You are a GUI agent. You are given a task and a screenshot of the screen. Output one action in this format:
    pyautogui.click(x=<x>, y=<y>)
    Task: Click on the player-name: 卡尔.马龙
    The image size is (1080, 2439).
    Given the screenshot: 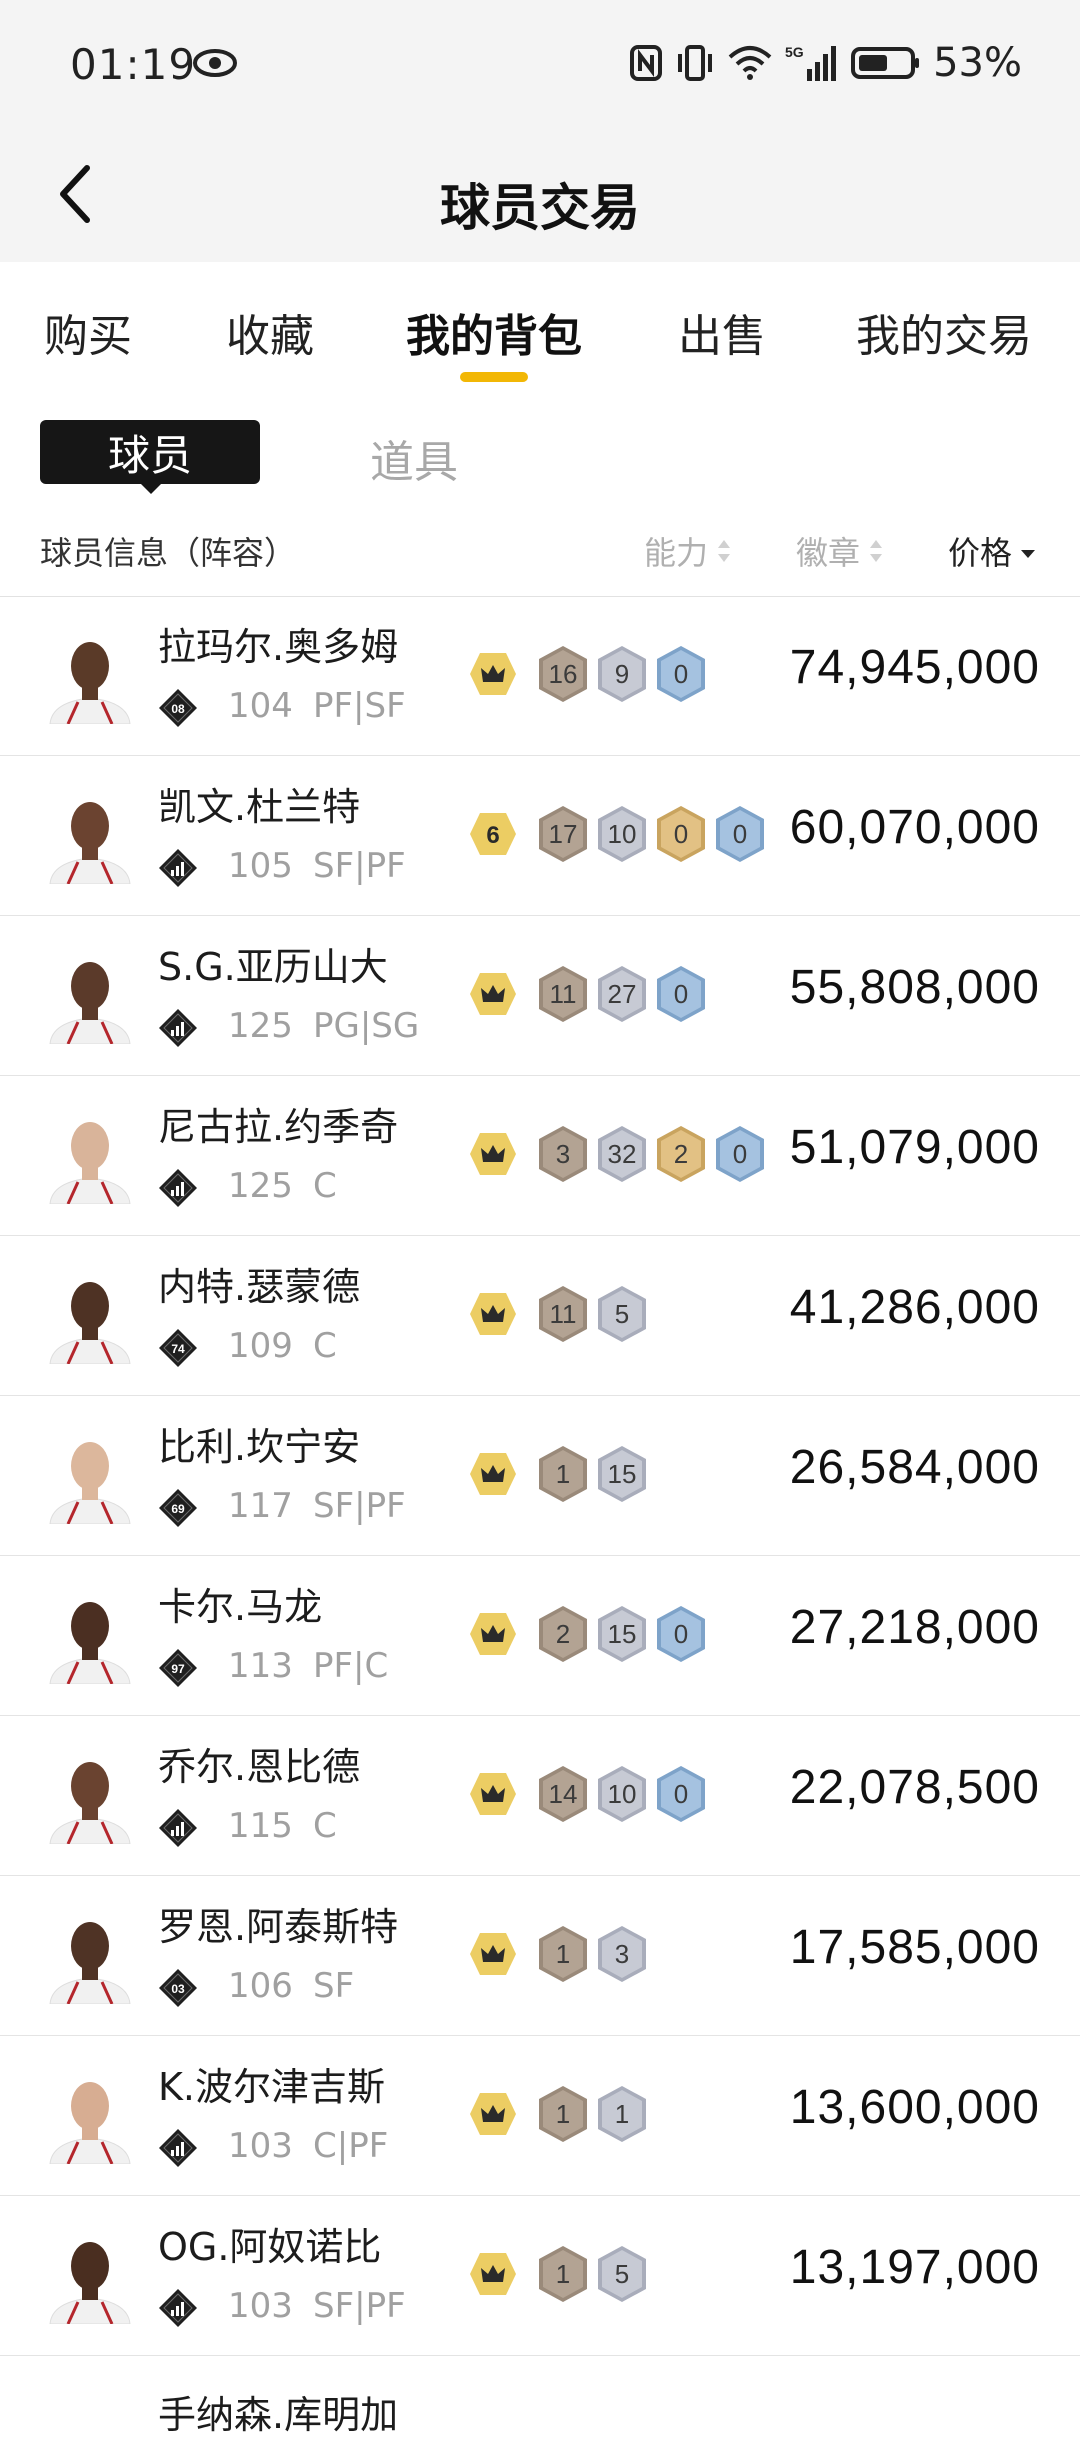 What is the action you would take?
    pyautogui.click(x=240, y=1607)
    